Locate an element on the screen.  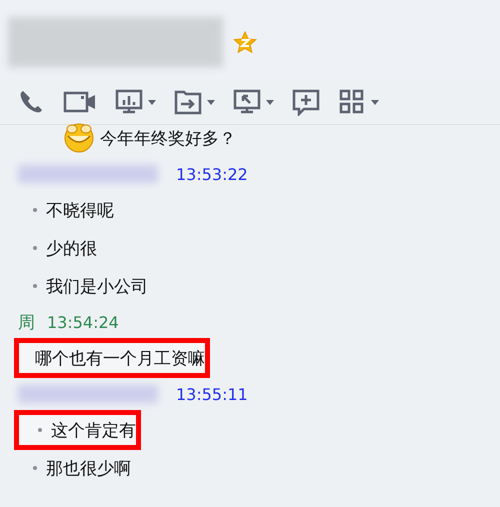
message-text: 不晓得呢 is located at coordinates (80, 211).